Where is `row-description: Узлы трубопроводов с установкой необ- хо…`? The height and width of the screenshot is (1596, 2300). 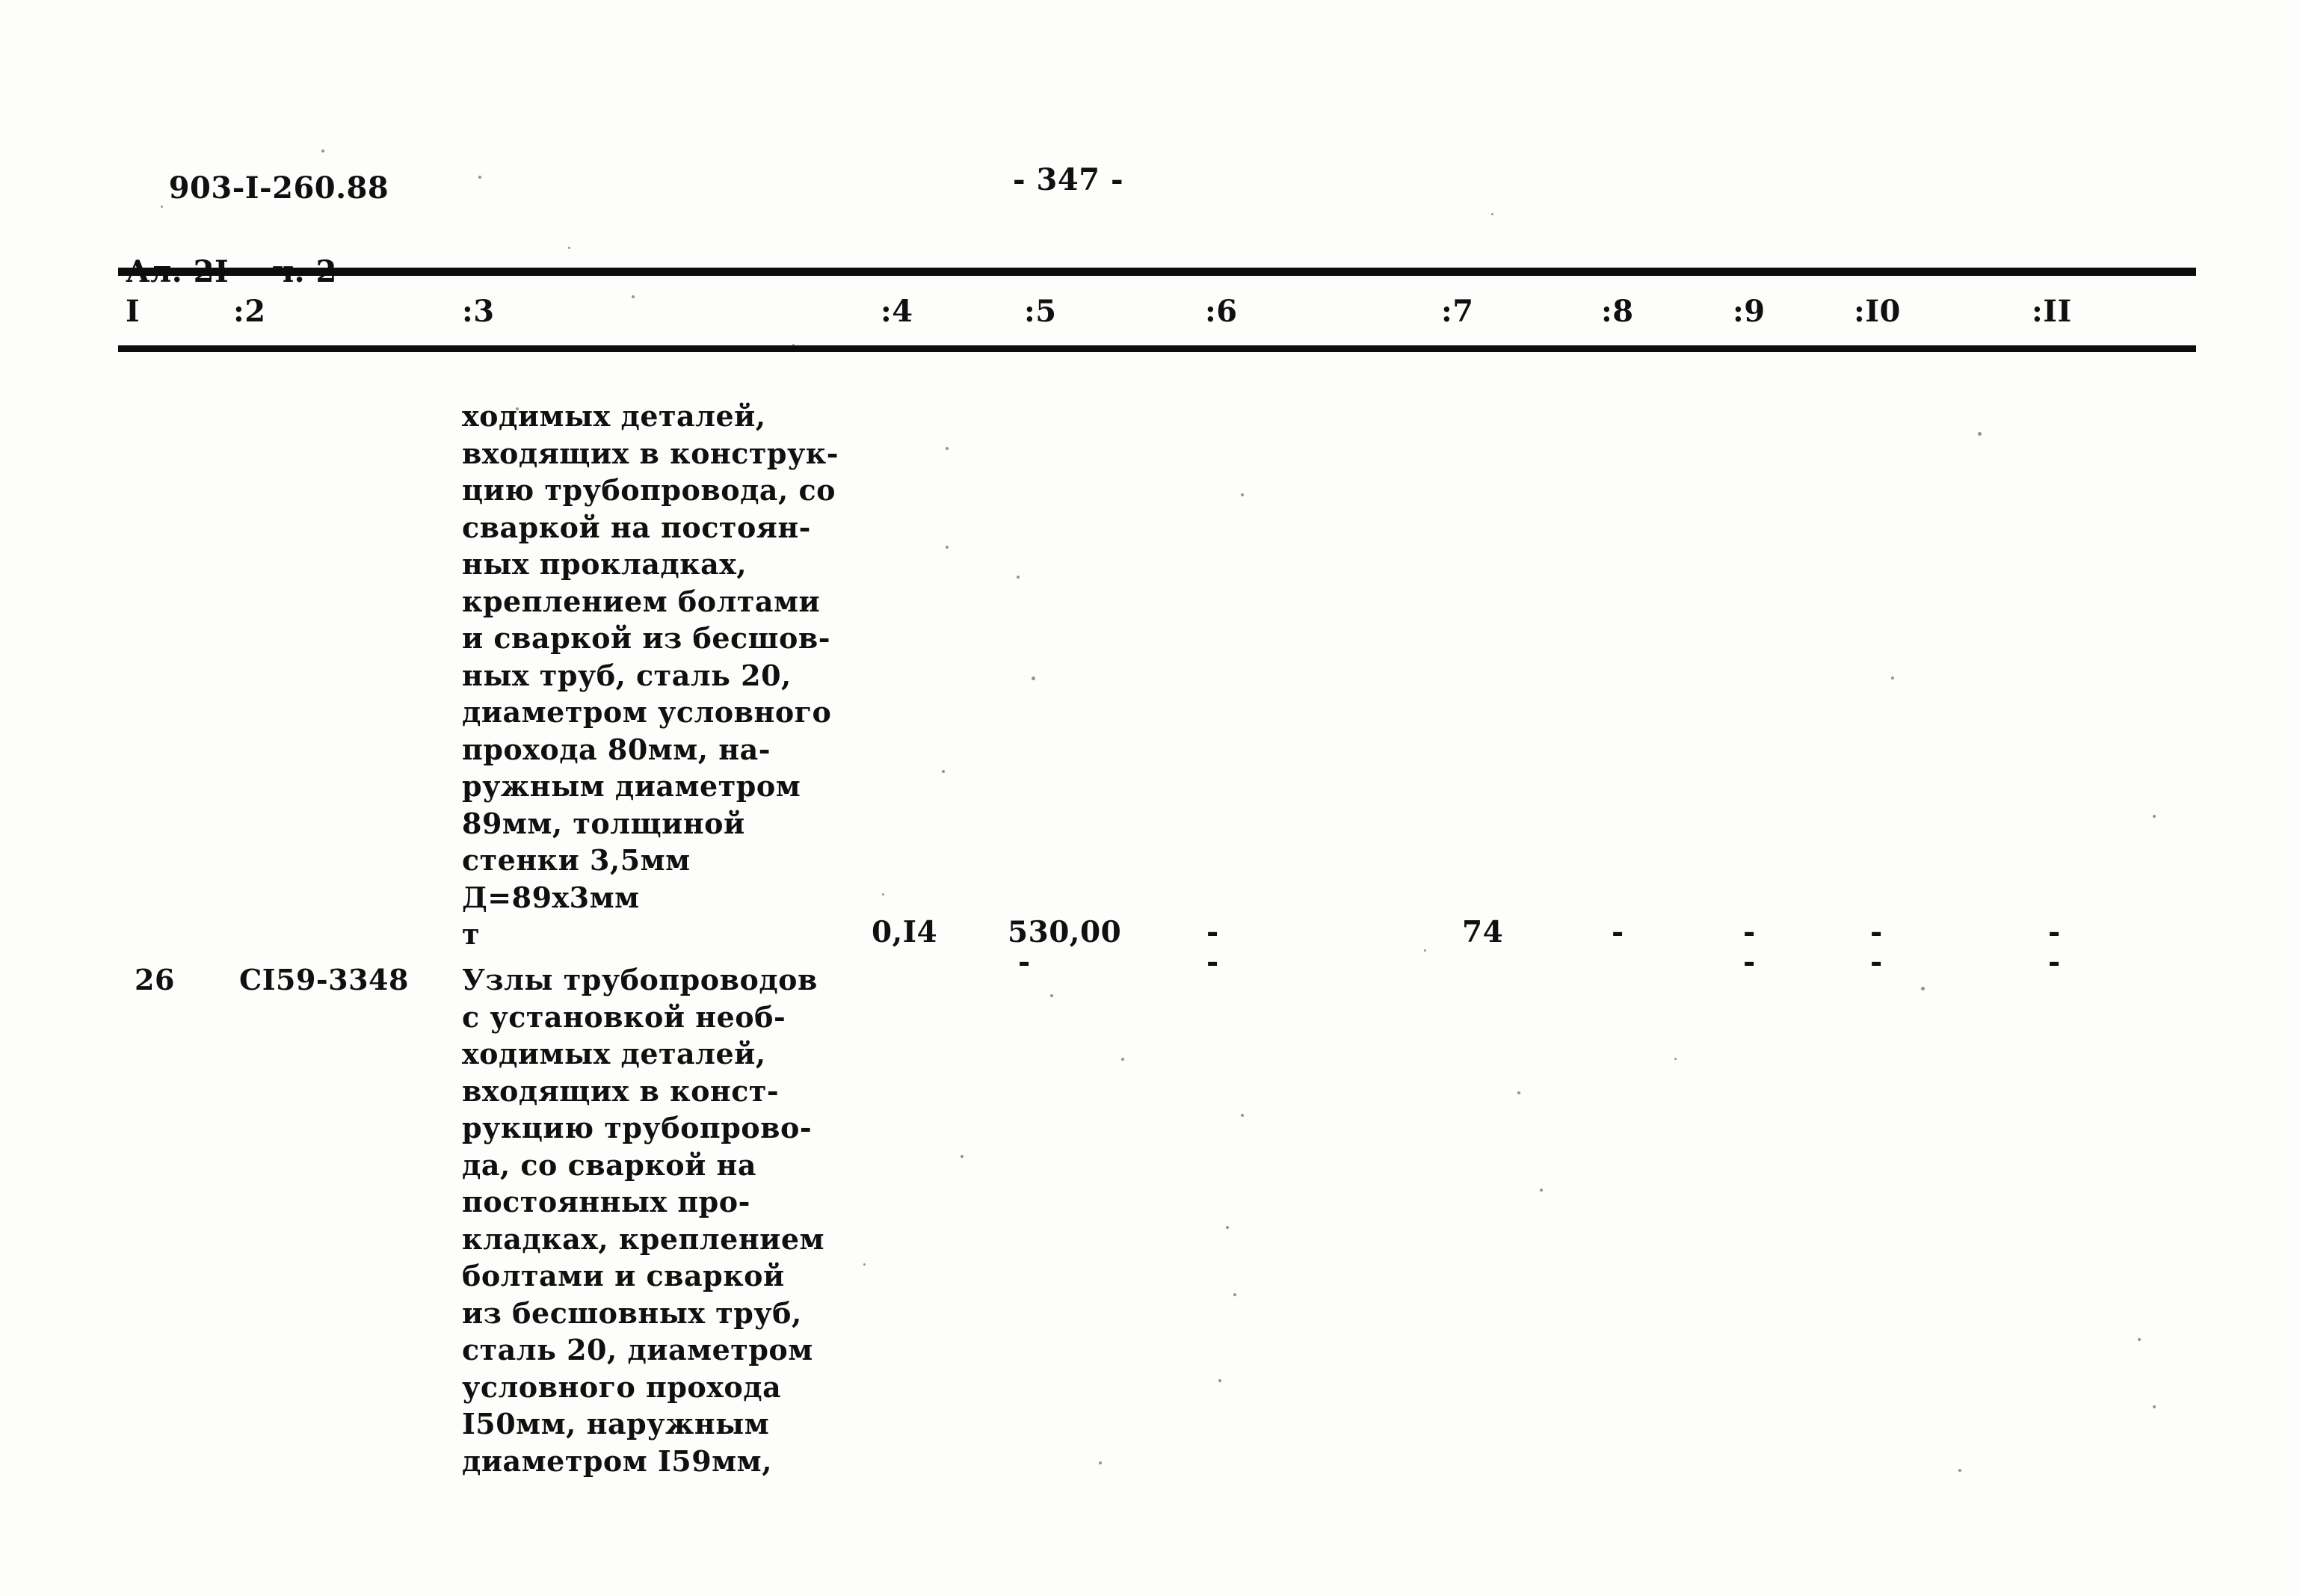 row-description: Узлы трубопроводов с установкой необ- хо… is located at coordinates (643, 1220).